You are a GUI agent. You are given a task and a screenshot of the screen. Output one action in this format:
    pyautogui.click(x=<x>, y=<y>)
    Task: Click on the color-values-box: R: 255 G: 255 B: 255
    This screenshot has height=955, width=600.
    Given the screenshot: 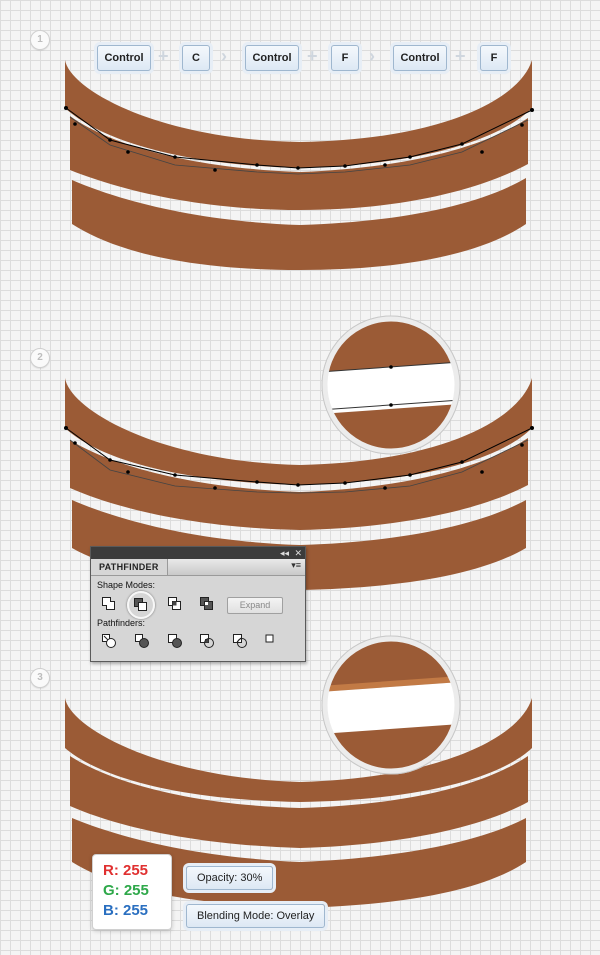 What is the action you would take?
    pyautogui.click(x=132, y=892)
    